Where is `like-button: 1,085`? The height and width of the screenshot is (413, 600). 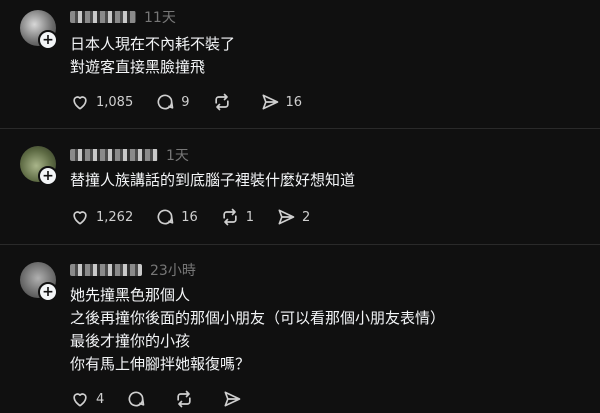 like-button: 1,085 is located at coordinates (101, 102).